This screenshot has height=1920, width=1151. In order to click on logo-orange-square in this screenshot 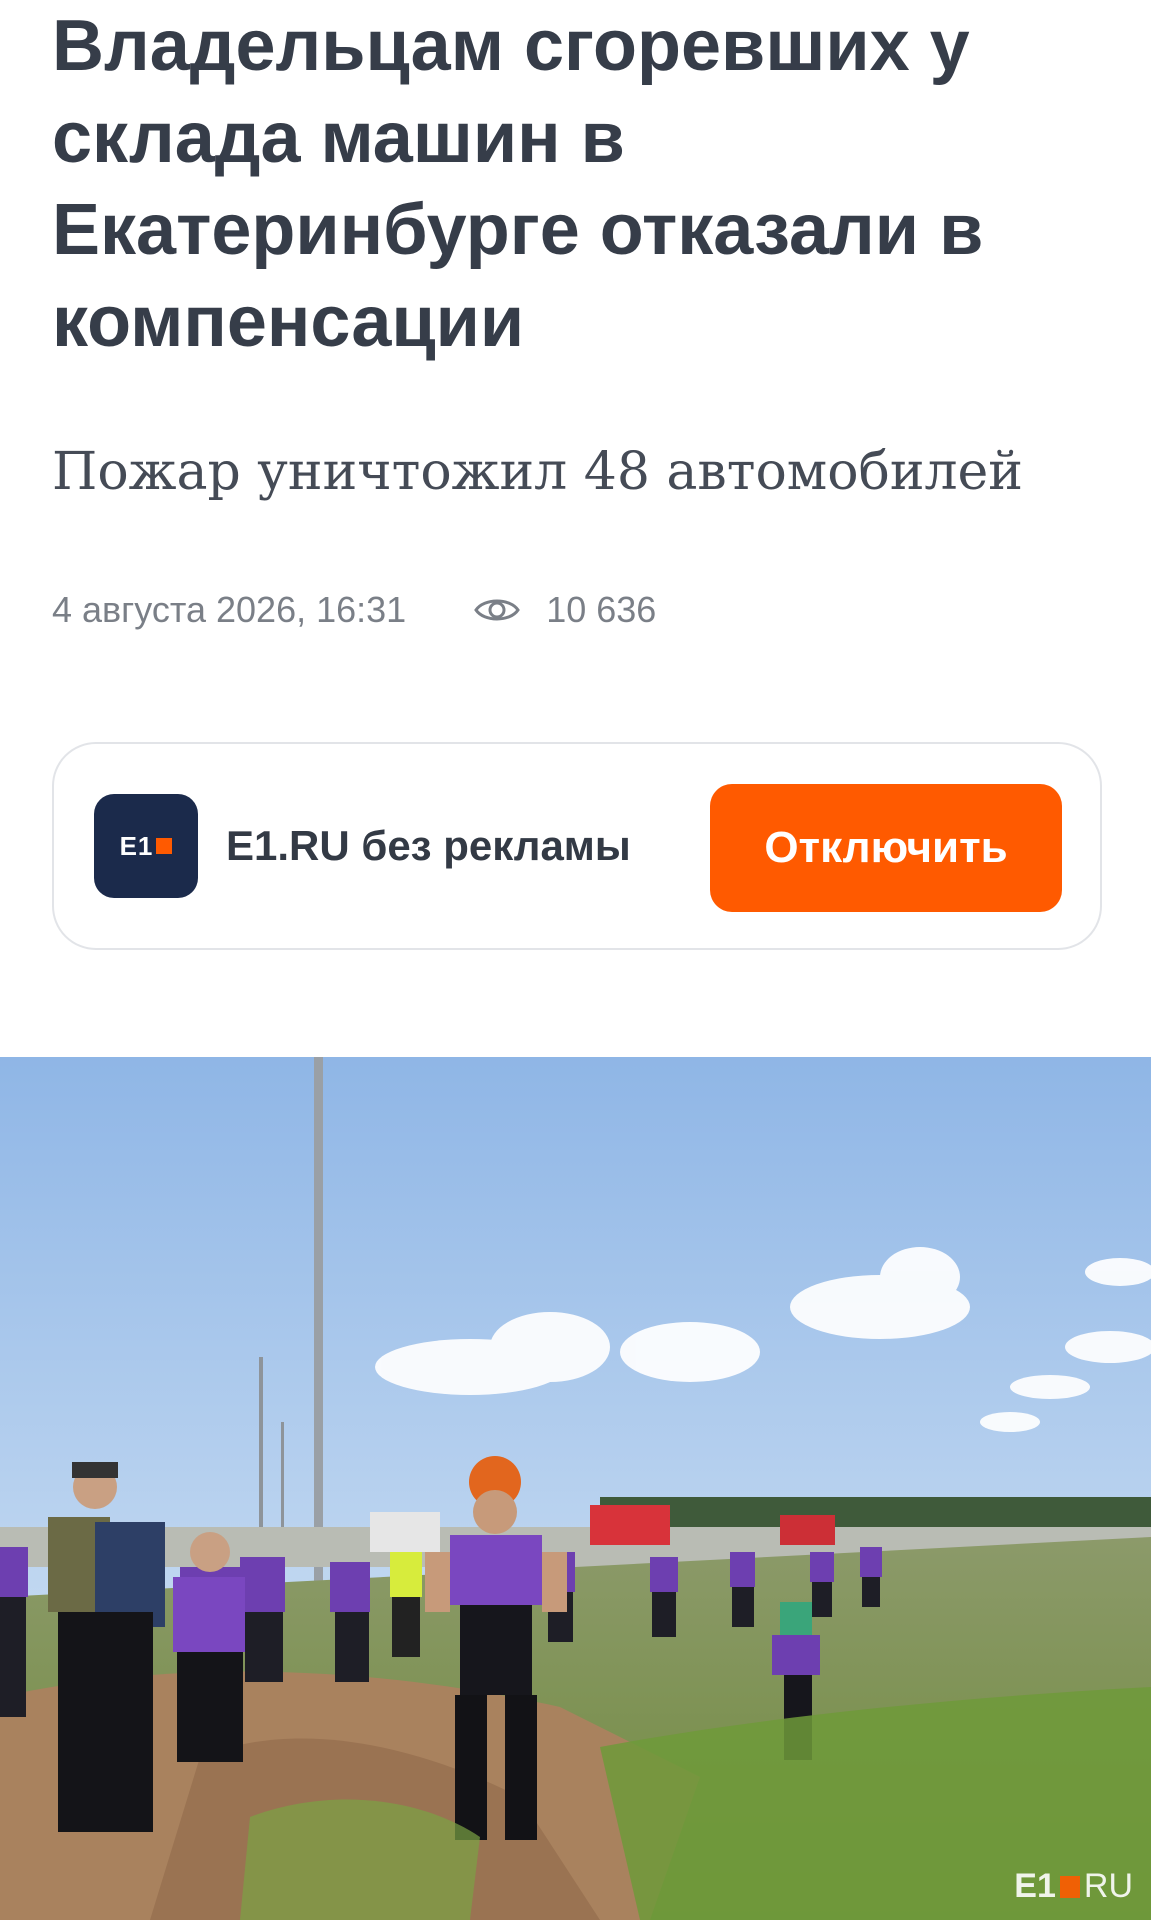, I will do `click(164, 846)`.